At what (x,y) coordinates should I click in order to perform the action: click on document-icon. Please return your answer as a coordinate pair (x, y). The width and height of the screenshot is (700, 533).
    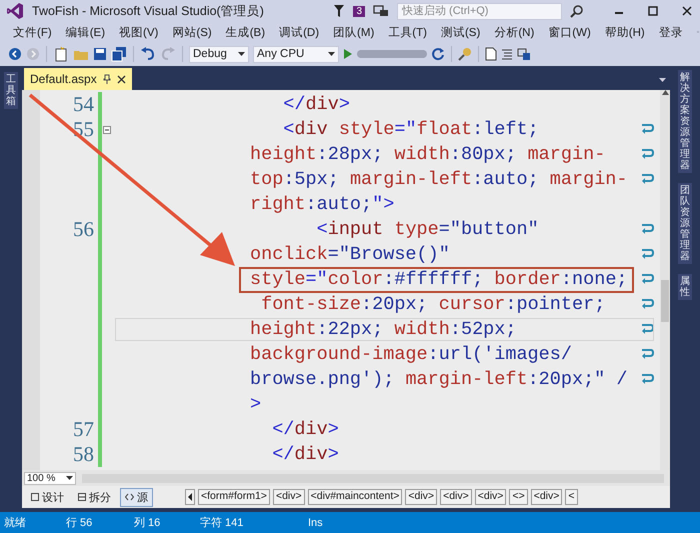
    Looking at the image, I should click on (491, 54).